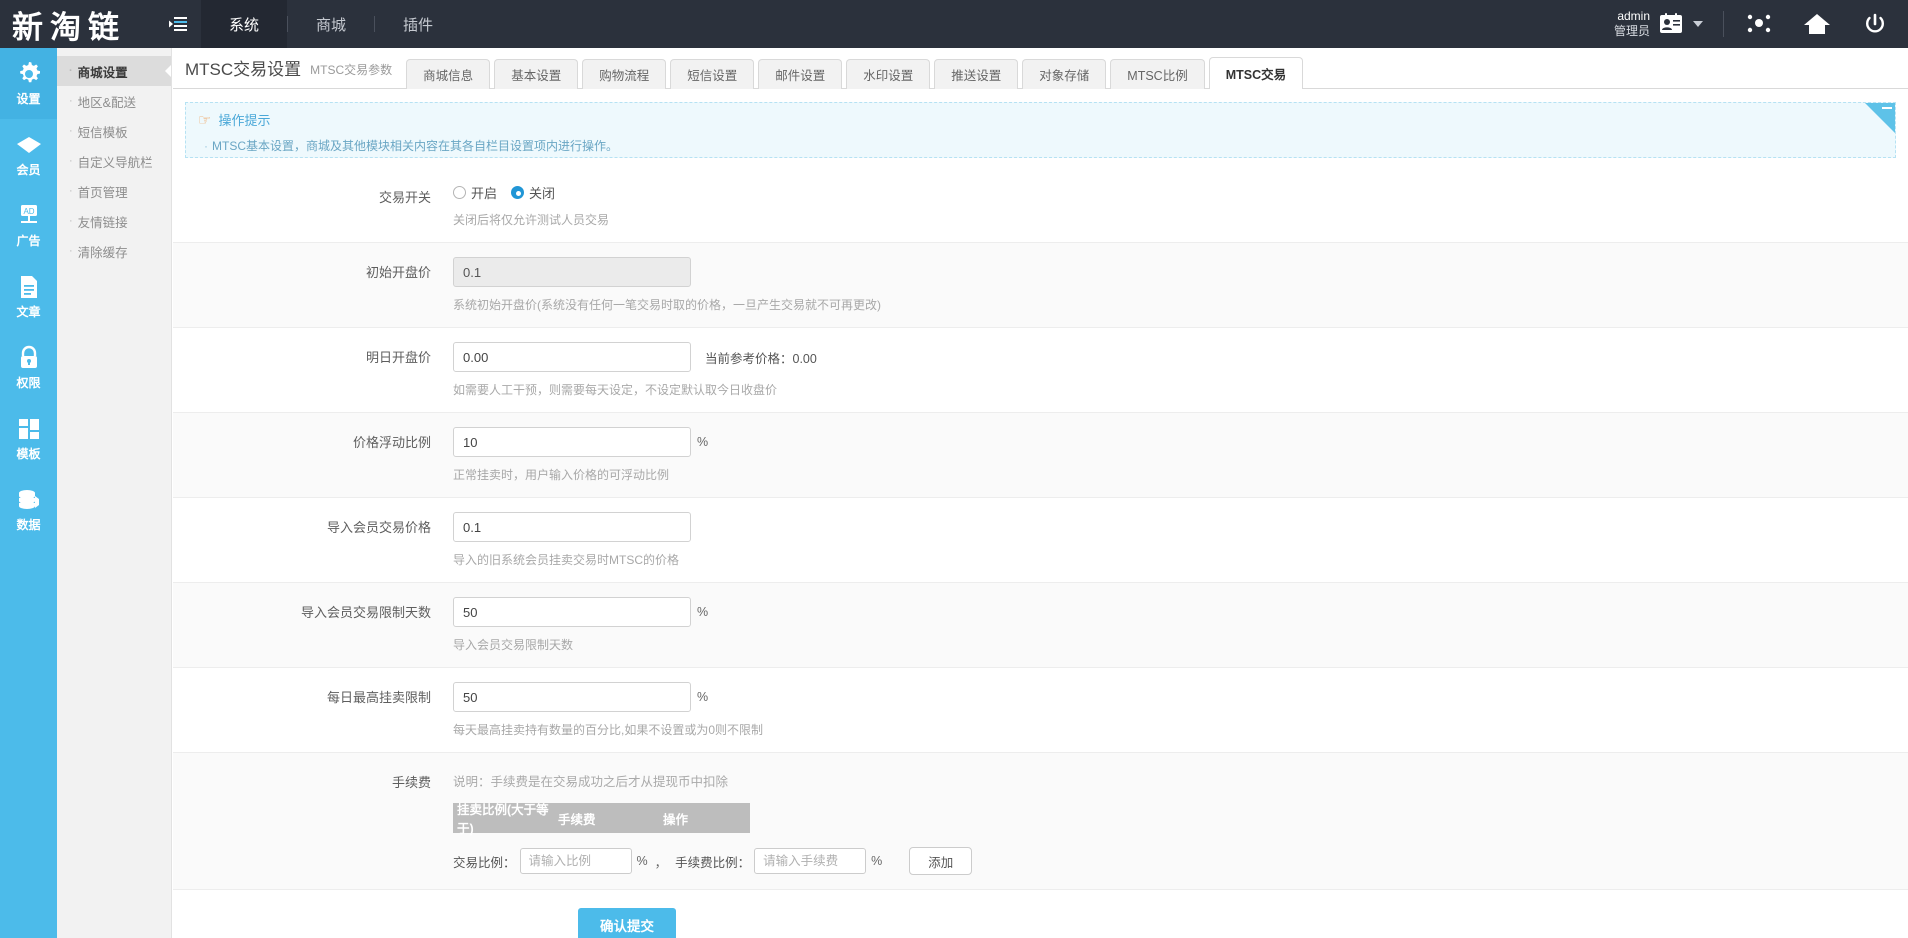 The height and width of the screenshot is (938, 1908). What do you see at coordinates (365, 612) in the screenshot?
I see `form-label: 导入会员交易限制天数` at bounding box center [365, 612].